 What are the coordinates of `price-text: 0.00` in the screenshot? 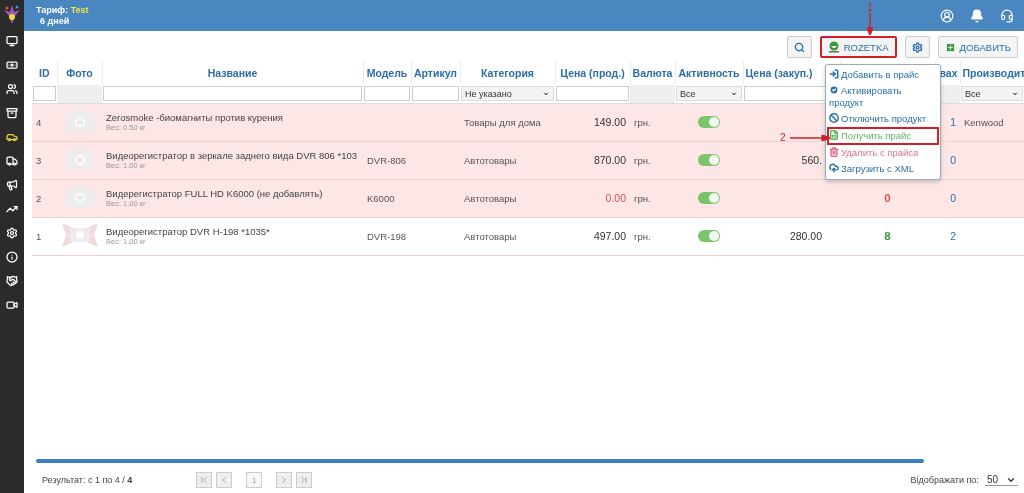 It's located at (615, 198).